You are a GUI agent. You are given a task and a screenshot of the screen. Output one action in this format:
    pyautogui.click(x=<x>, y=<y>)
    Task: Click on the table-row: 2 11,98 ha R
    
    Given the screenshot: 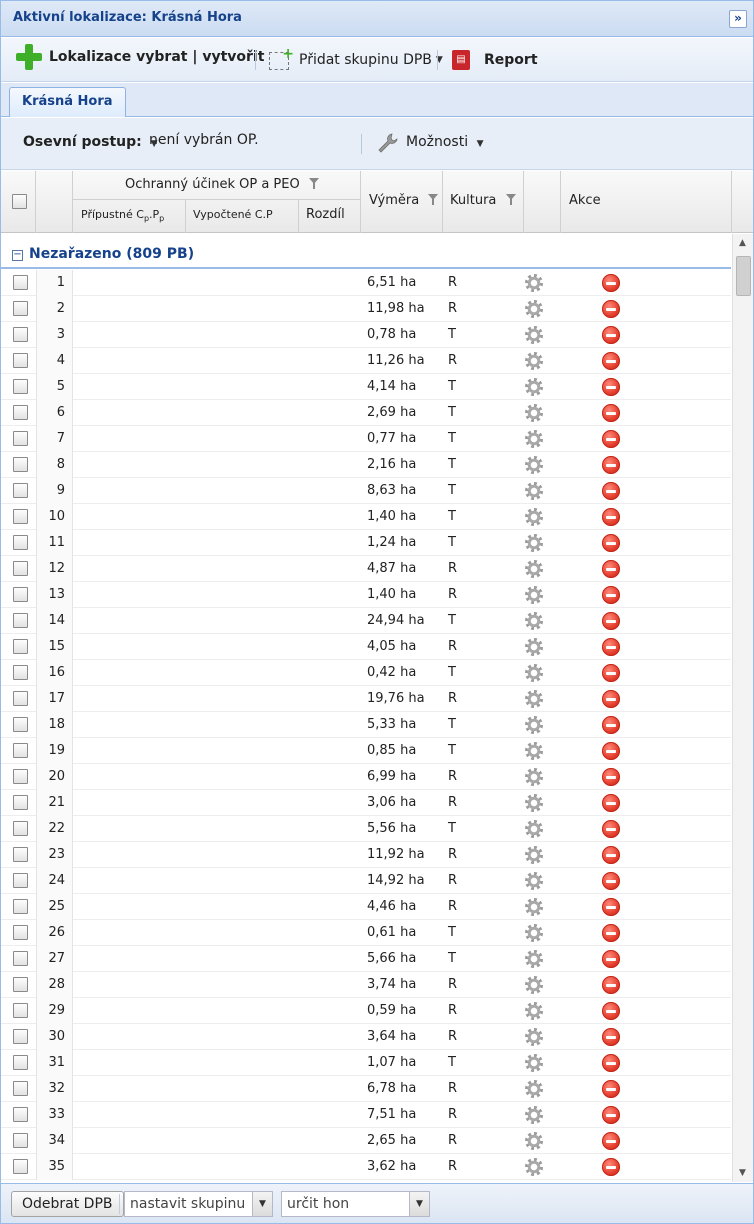 What is the action you would take?
    pyautogui.click(x=366, y=309)
    